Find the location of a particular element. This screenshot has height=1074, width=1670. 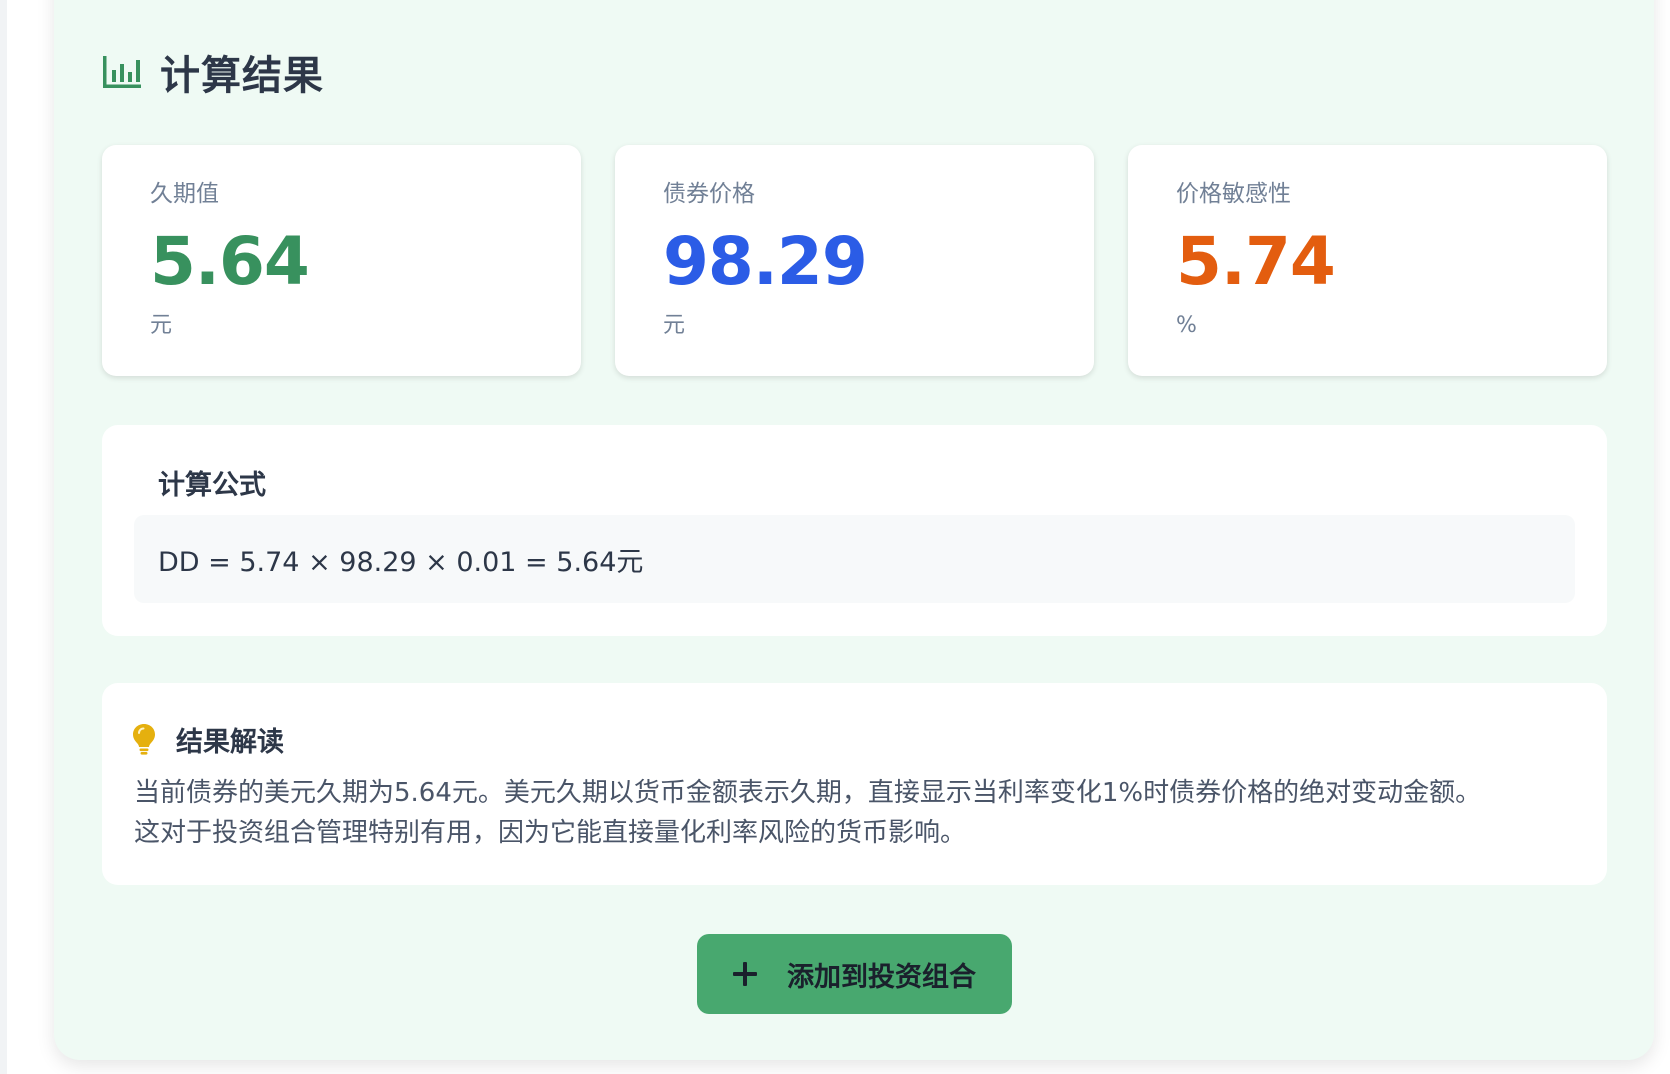

interpretation-line-2: 这对于投资组合管理特别有用，因为它能直接量化利率风险的货币影响。 is located at coordinates (550, 833).